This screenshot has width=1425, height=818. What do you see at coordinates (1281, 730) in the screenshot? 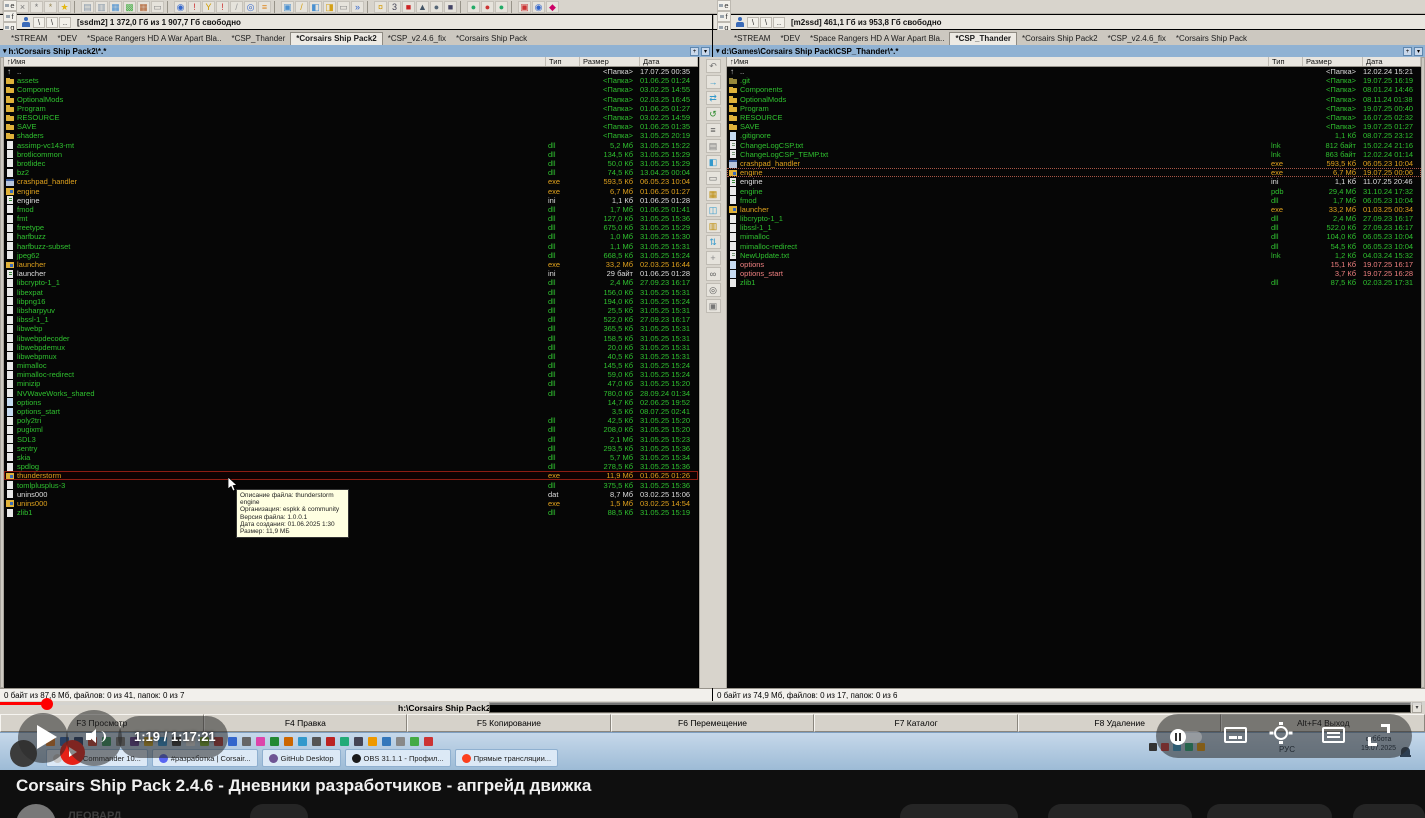
I see `settings-gear-icon` at bounding box center [1281, 730].